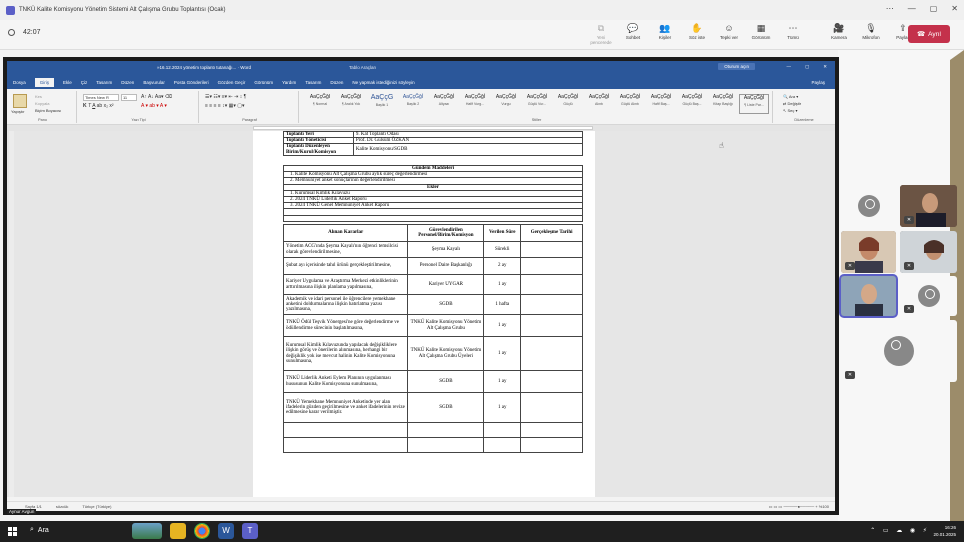 The height and width of the screenshot is (542, 964). What do you see at coordinates (44, 82) in the screenshot?
I see `ribbon-tab: Giriş` at bounding box center [44, 82].